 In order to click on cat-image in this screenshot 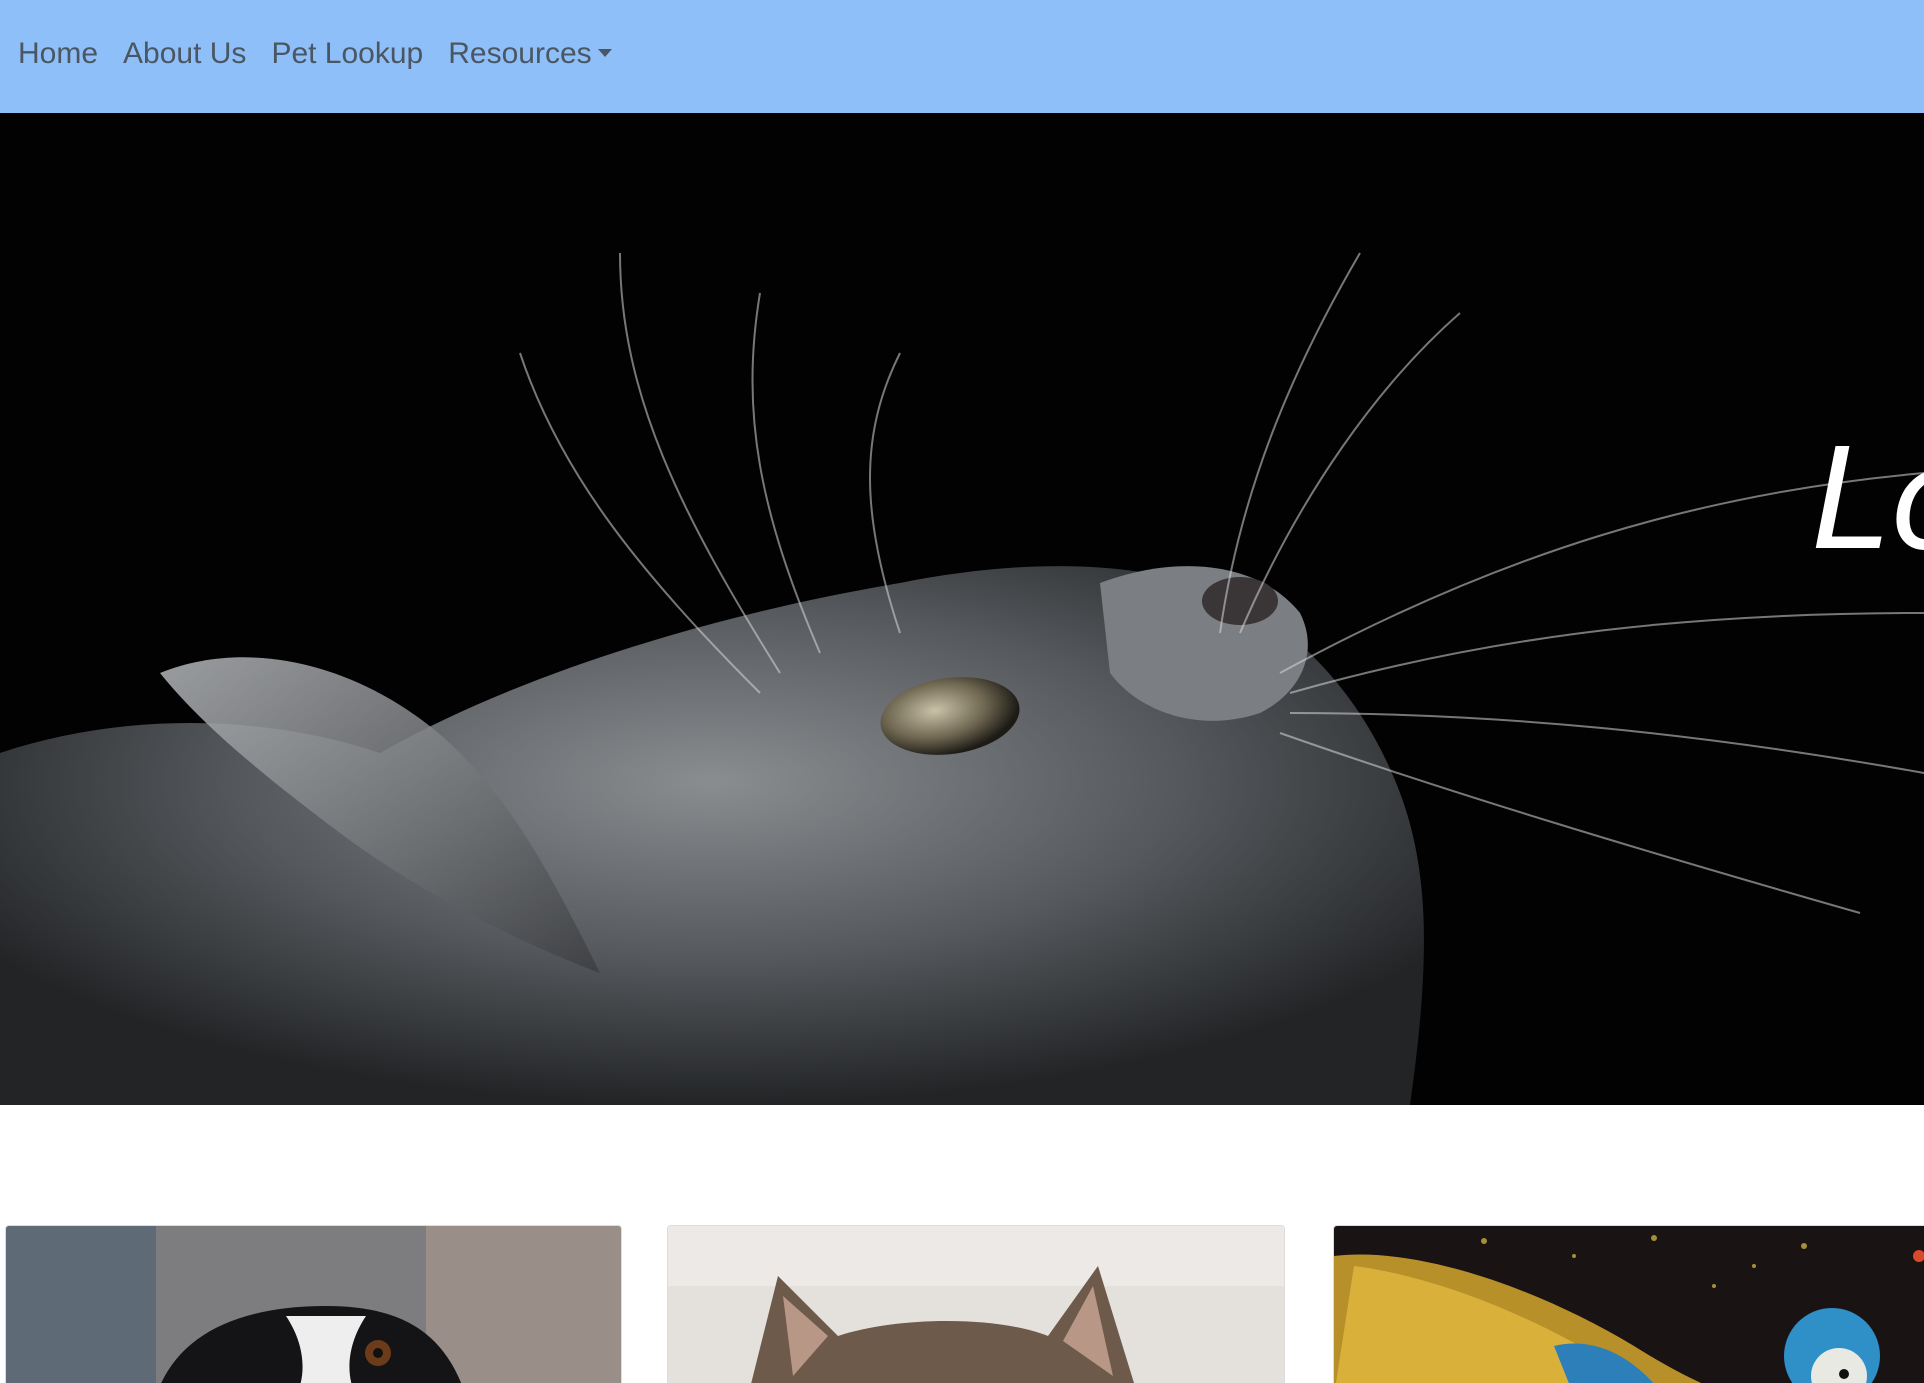, I will do `click(976, 1304)`.